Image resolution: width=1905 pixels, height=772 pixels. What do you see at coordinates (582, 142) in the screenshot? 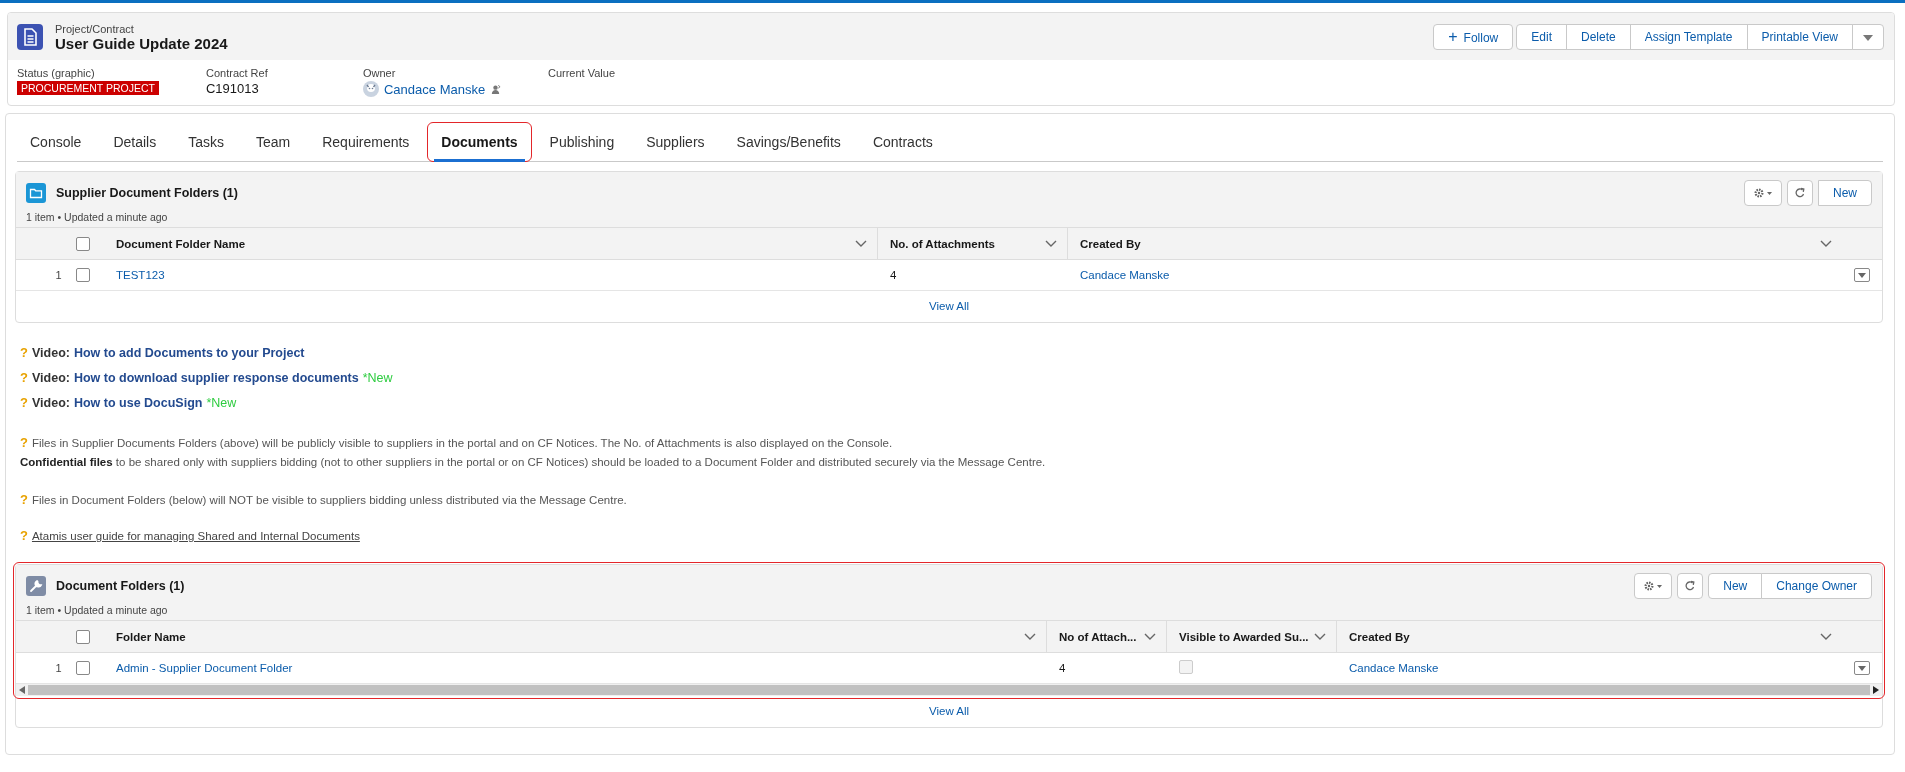
I see `tab: Publishing` at bounding box center [582, 142].